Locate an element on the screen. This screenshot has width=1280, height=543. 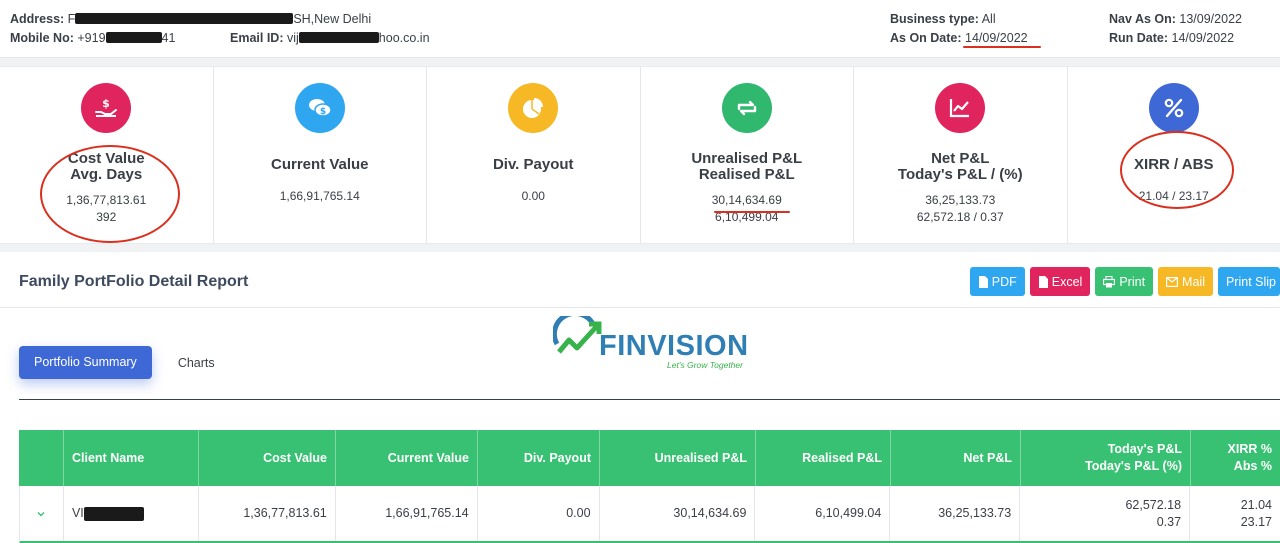
address-label: Address: is located at coordinates (37, 19).